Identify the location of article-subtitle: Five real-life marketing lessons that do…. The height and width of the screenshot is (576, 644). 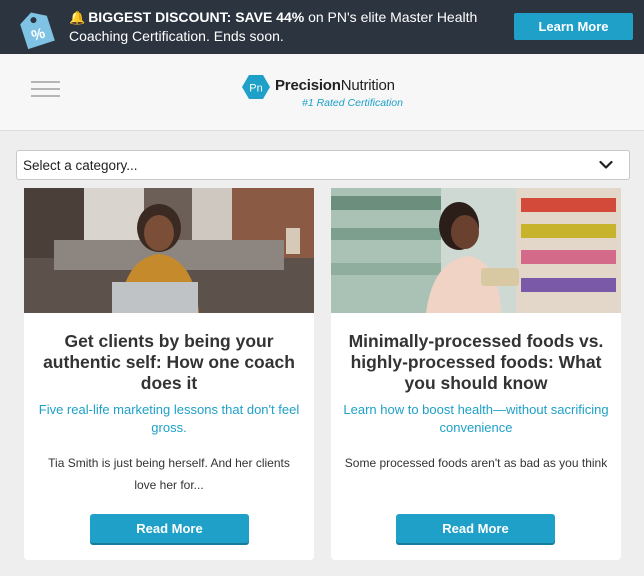
(169, 418).